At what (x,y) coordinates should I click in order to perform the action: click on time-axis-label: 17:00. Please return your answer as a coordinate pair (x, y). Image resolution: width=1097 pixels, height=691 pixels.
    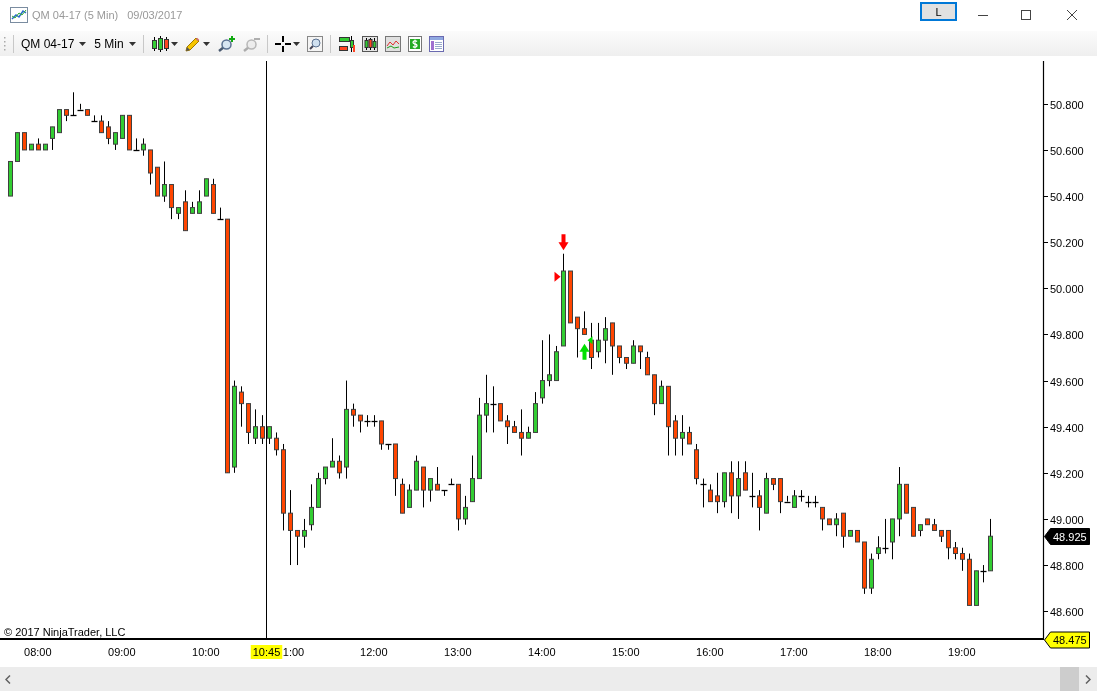
    Looking at the image, I should click on (794, 652).